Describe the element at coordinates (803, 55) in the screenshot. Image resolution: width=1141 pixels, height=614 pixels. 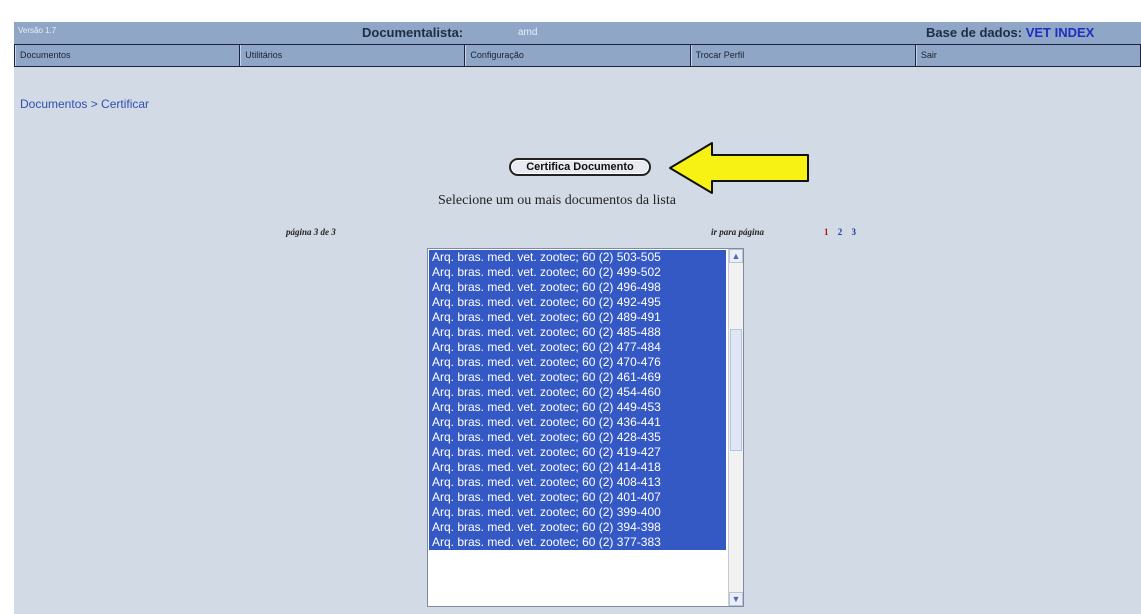
I see `menu-item-trocar-perfil: Trocar Perfil` at that location.